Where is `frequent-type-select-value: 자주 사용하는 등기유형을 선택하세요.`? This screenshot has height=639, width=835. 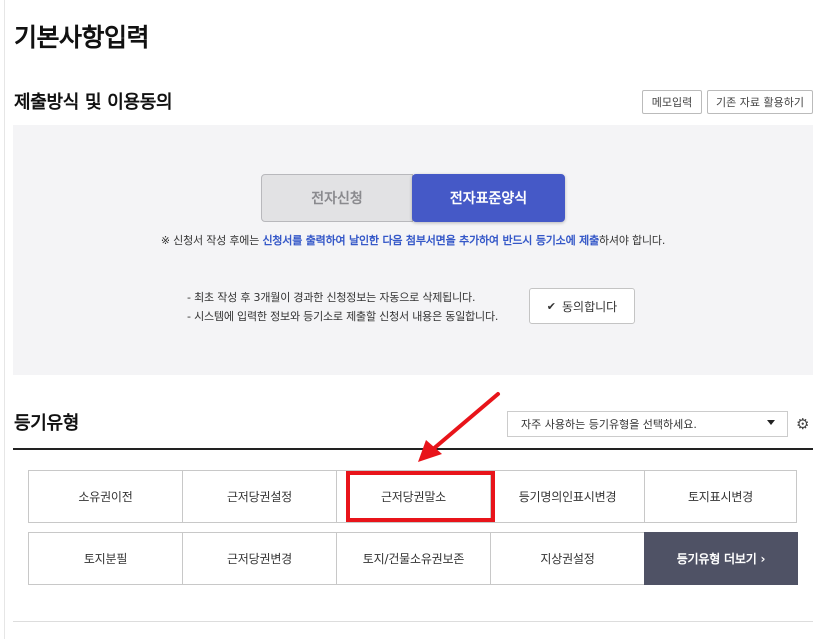
frequent-type-select-value: 자주 사용하는 등기유형을 선택하세요. is located at coordinates (609, 424).